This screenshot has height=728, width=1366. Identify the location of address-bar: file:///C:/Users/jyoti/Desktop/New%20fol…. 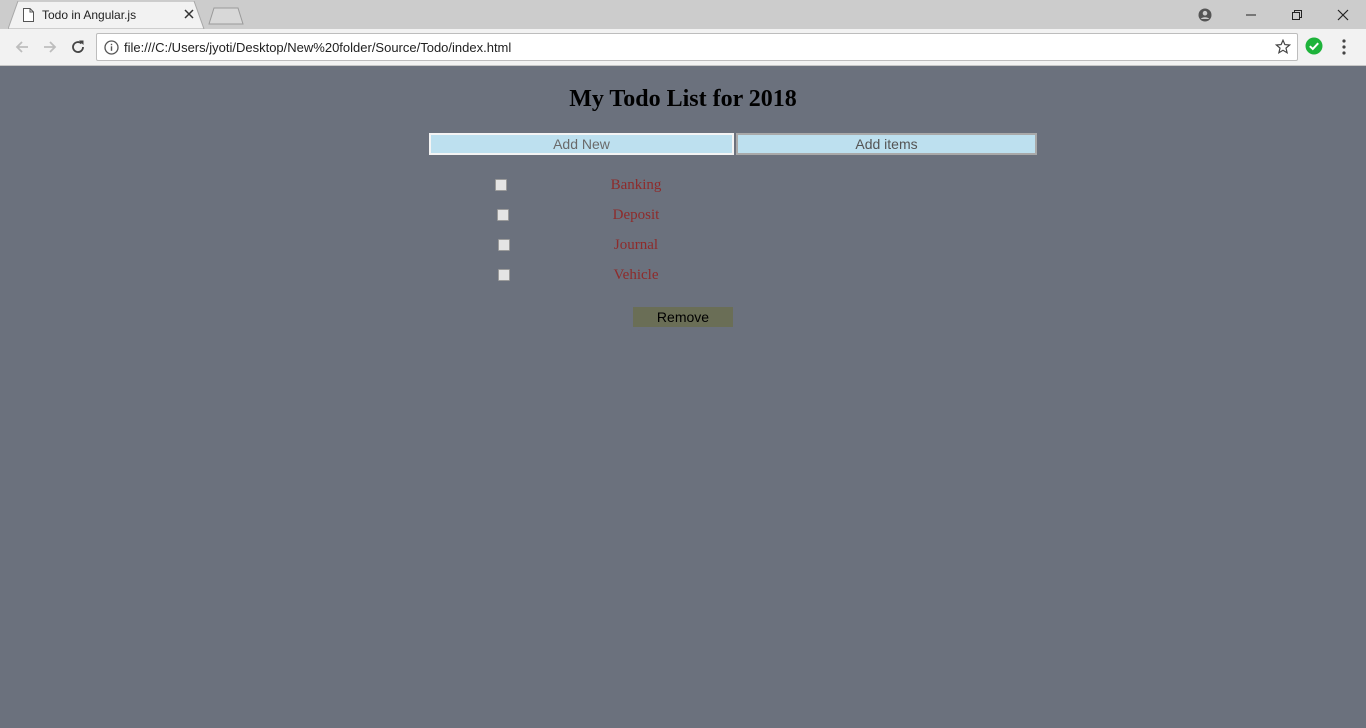
(697, 47).